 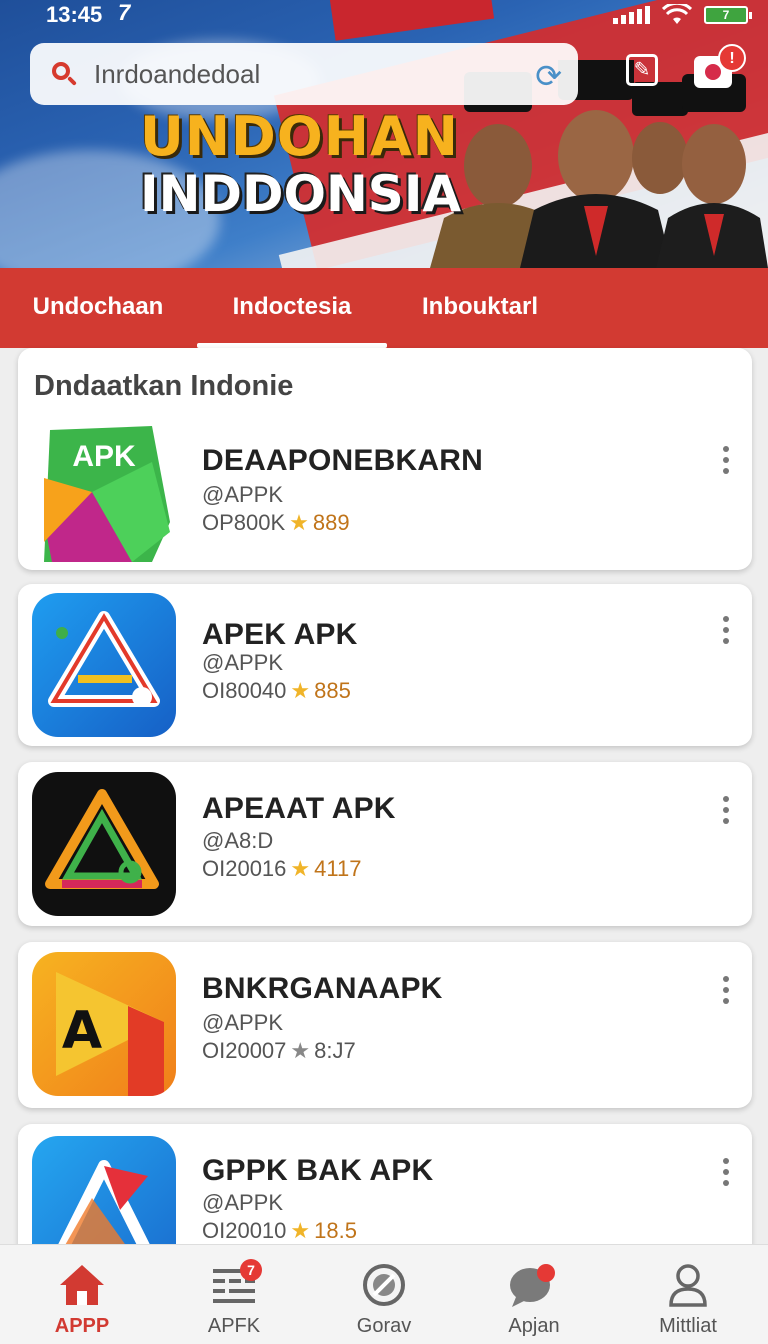 What do you see at coordinates (280, 634) in the screenshot?
I see `app-name: APEK APK` at bounding box center [280, 634].